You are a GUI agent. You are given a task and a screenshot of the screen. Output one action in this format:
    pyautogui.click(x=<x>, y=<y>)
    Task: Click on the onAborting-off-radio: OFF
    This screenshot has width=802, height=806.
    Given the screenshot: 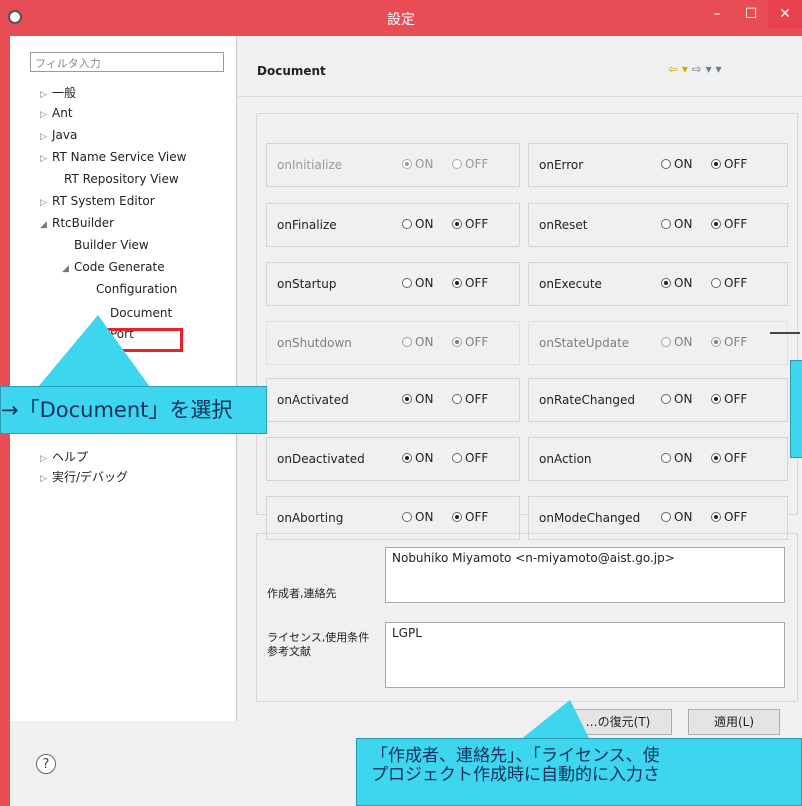 What is the action you would take?
    pyautogui.click(x=470, y=517)
    